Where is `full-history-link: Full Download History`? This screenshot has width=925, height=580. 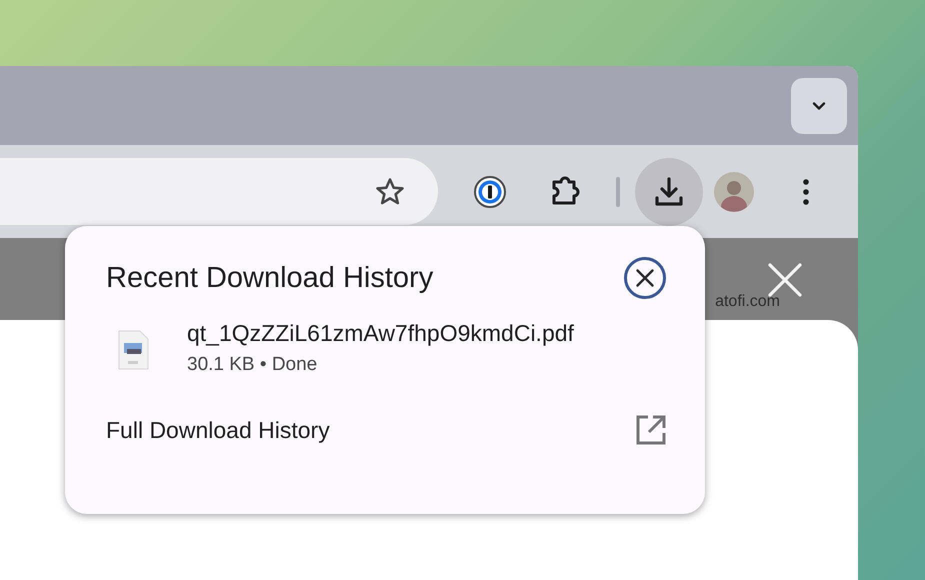
full-history-link: Full Download History is located at coordinates (218, 430).